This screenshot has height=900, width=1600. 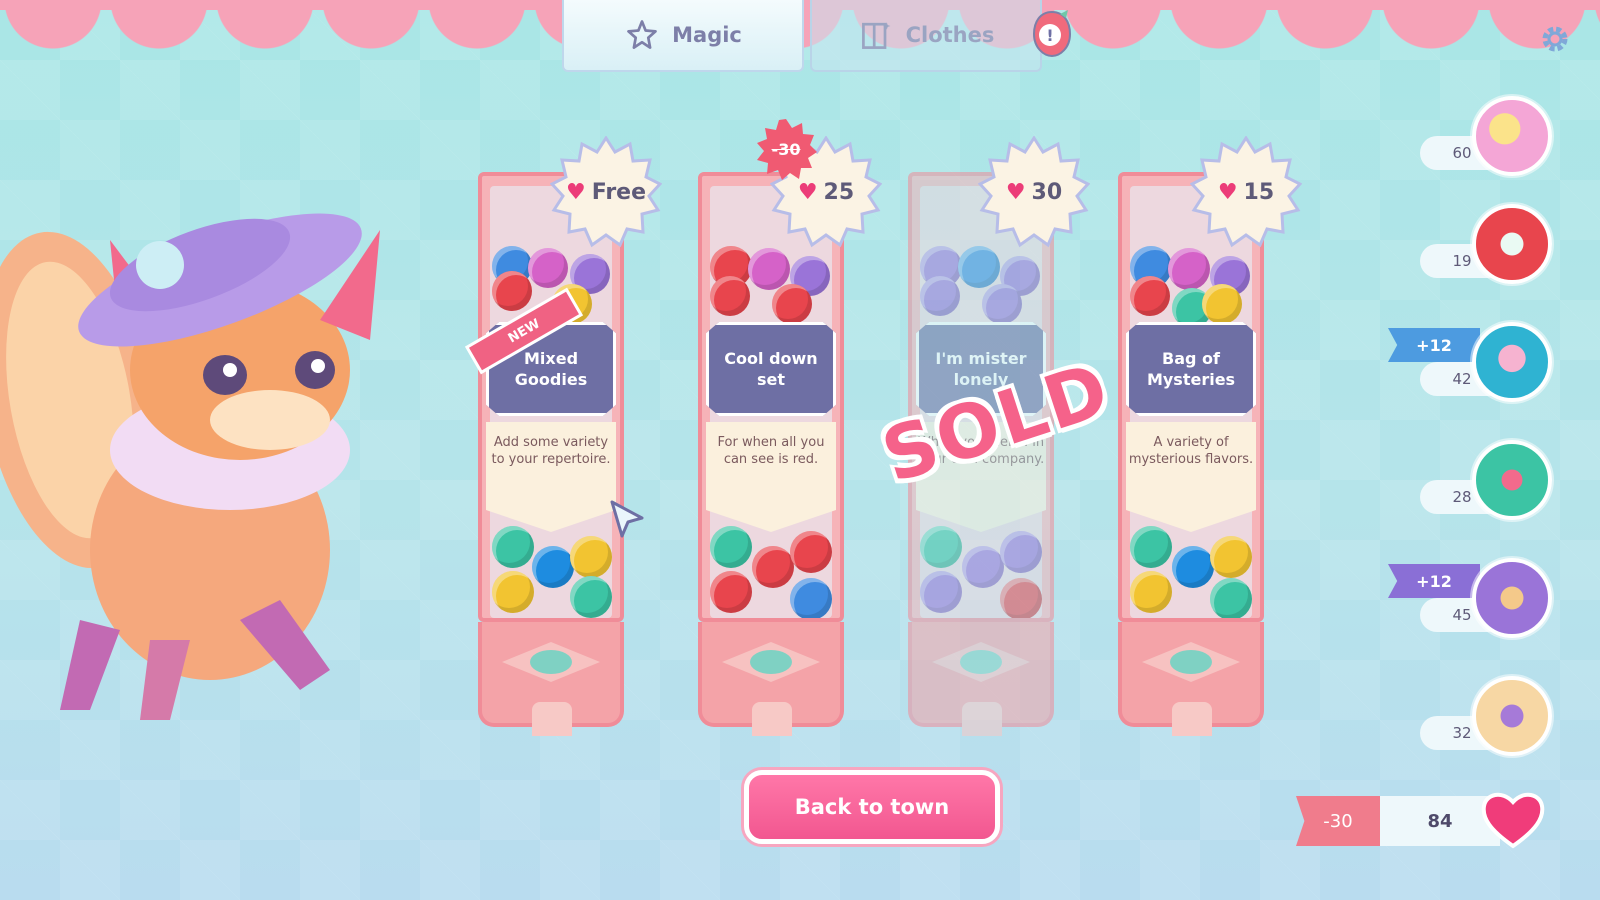 I want to click on gear-icon, so click(x=1555, y=39).